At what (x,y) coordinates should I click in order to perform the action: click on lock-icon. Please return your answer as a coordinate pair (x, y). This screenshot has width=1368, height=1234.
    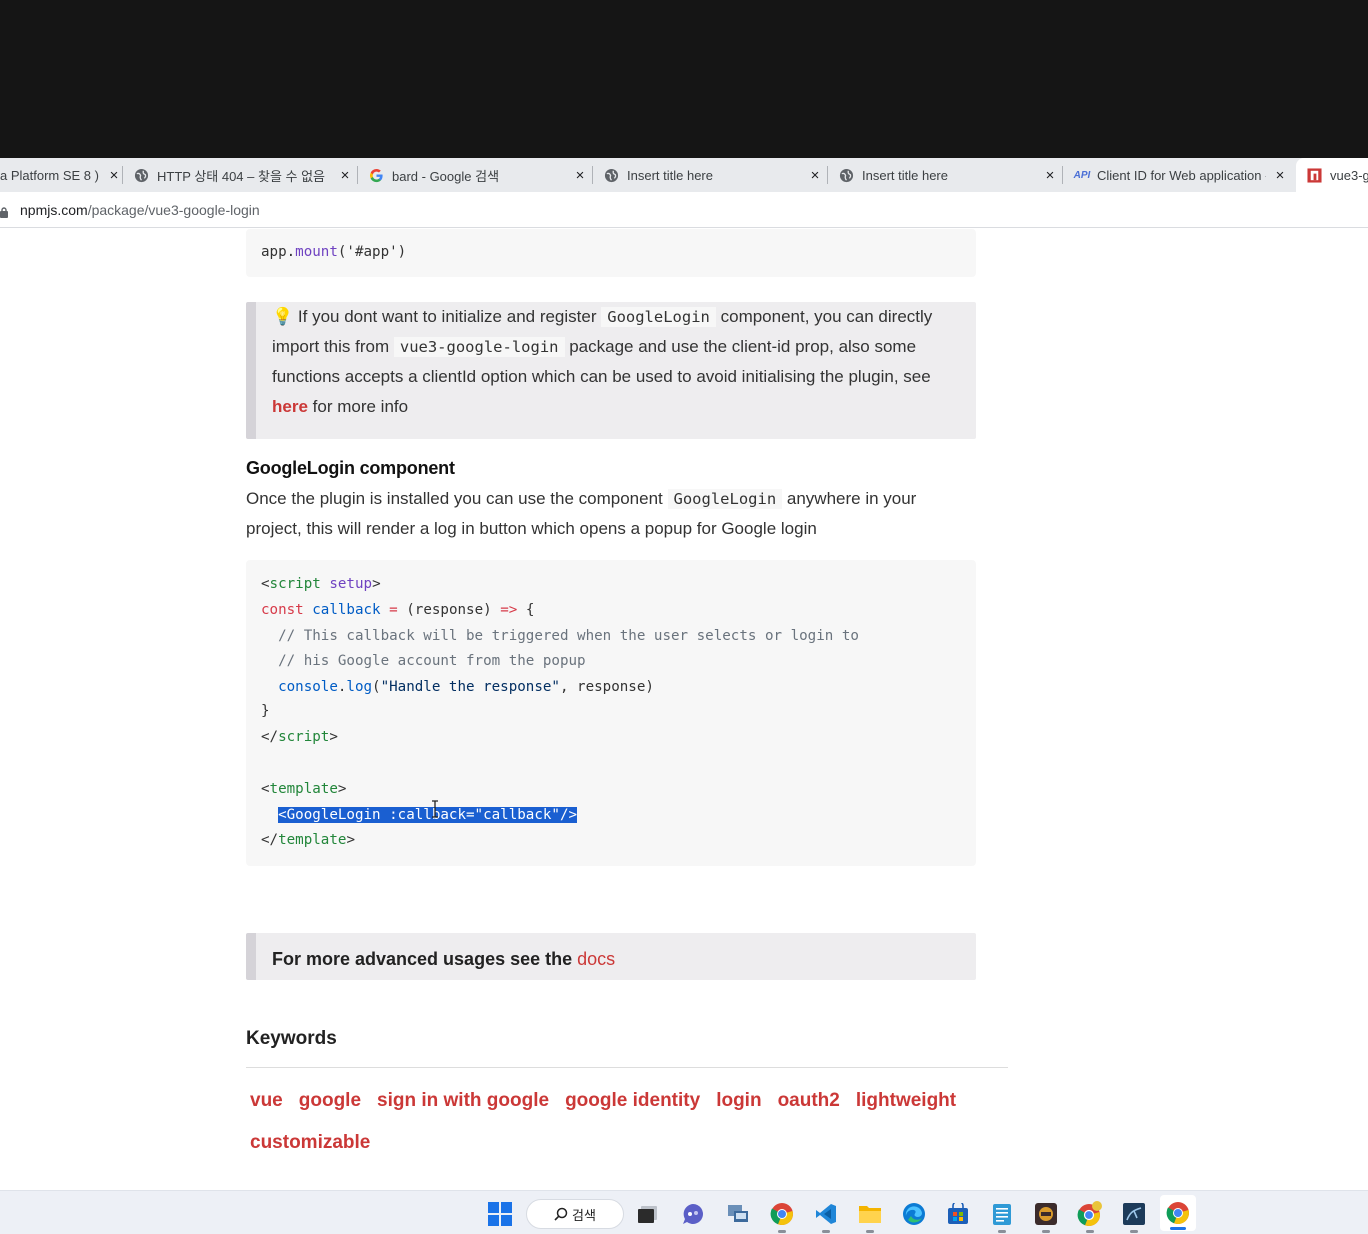
    Looking at the image, I should click on (4, 211).